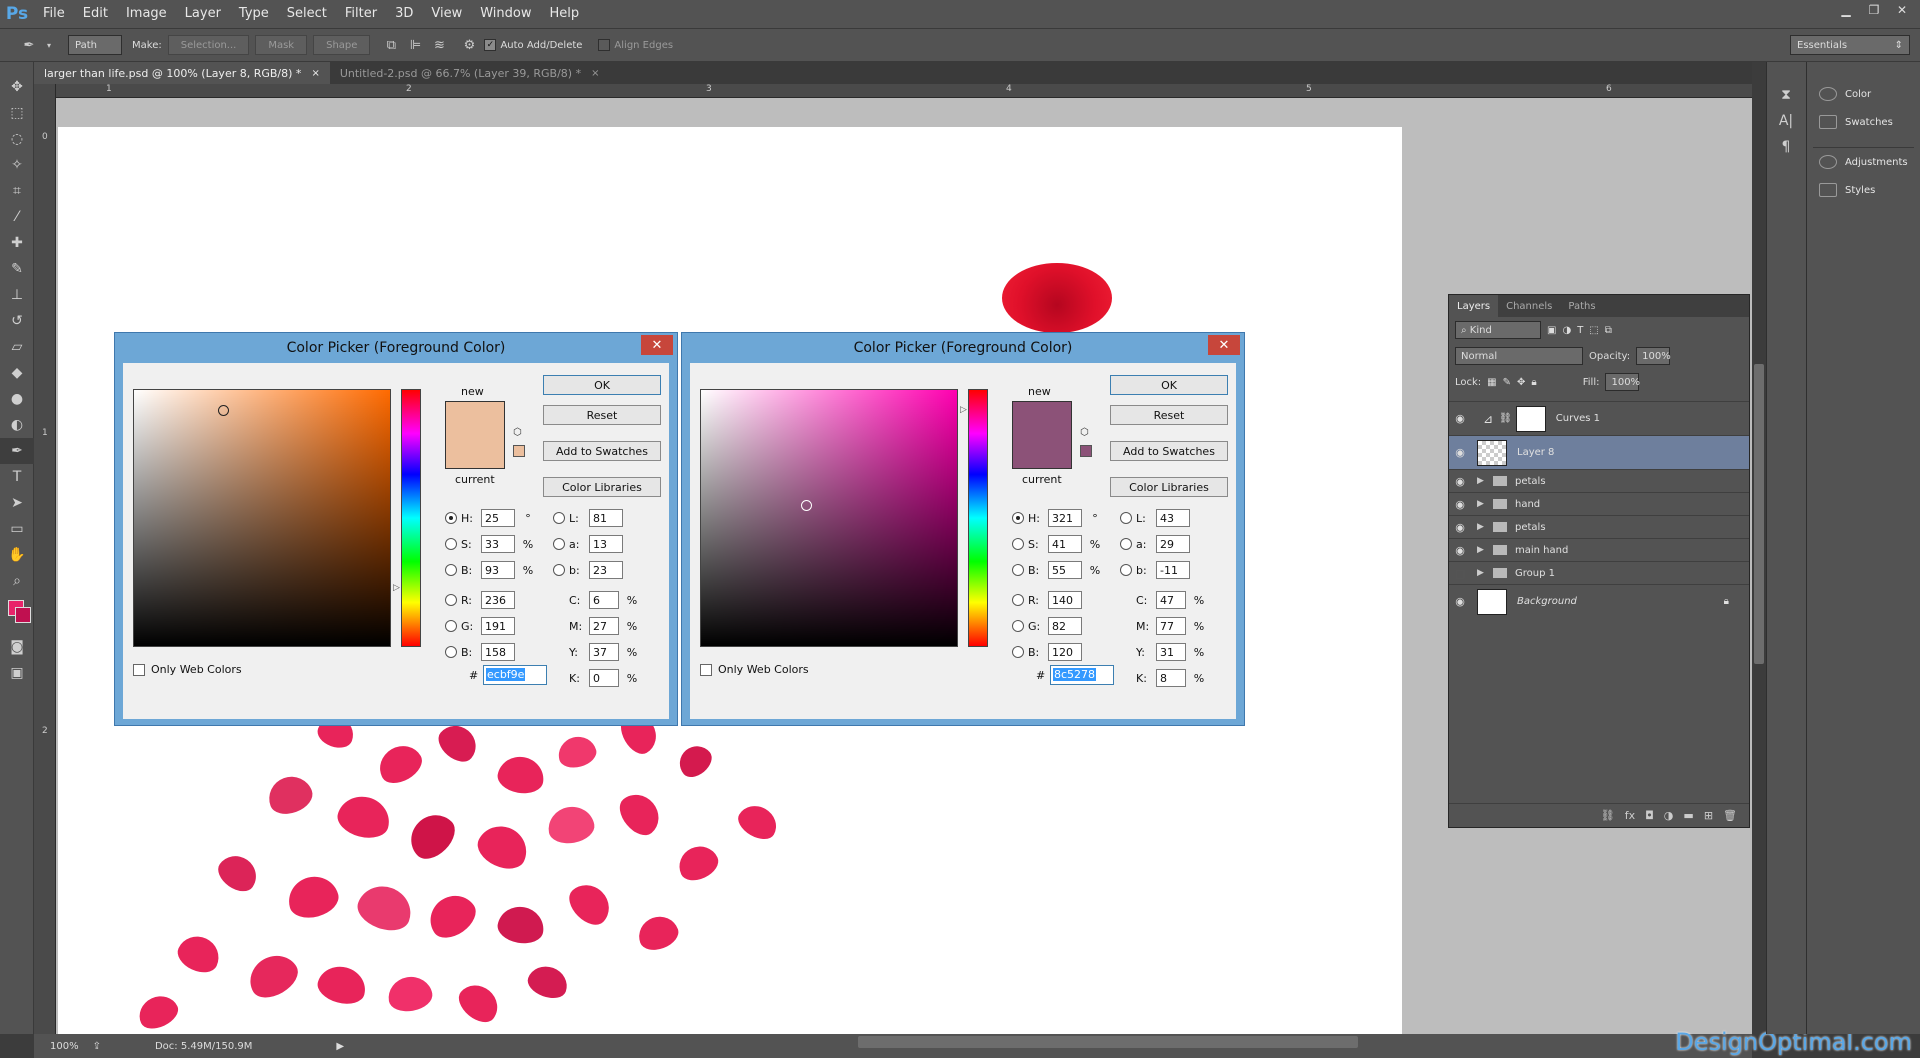  I want to click on color-swatches, so click(16, 614).